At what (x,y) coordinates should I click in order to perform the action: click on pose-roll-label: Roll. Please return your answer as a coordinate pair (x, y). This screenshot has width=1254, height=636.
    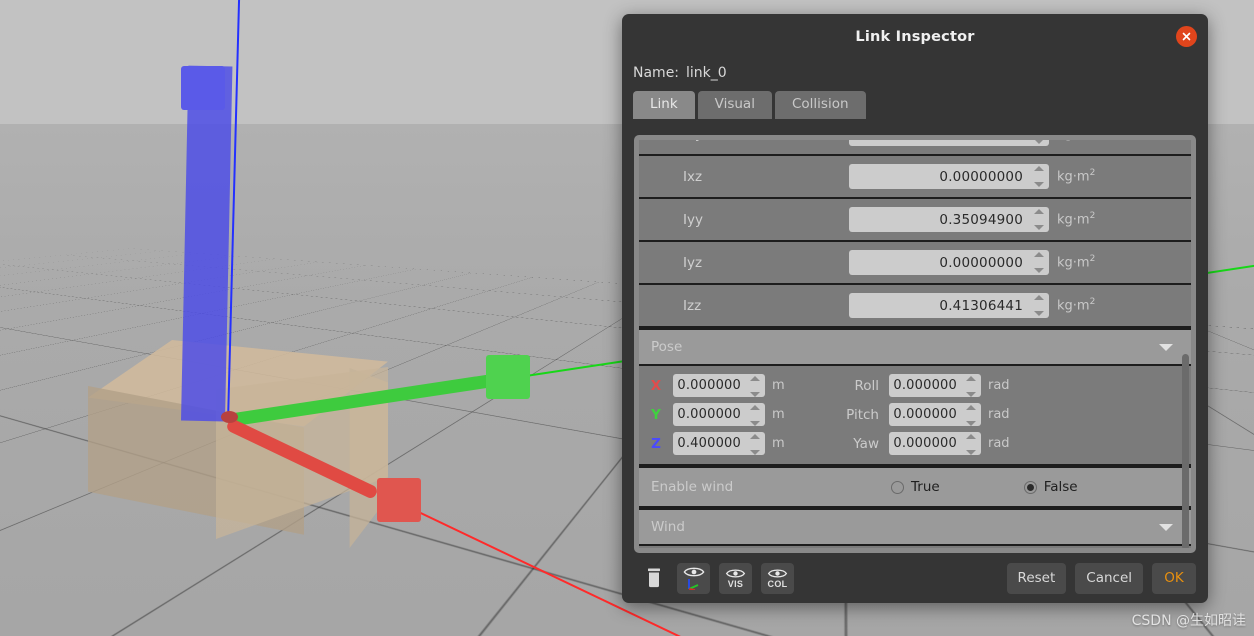
    Looking at the image, I should click on (866, 385).